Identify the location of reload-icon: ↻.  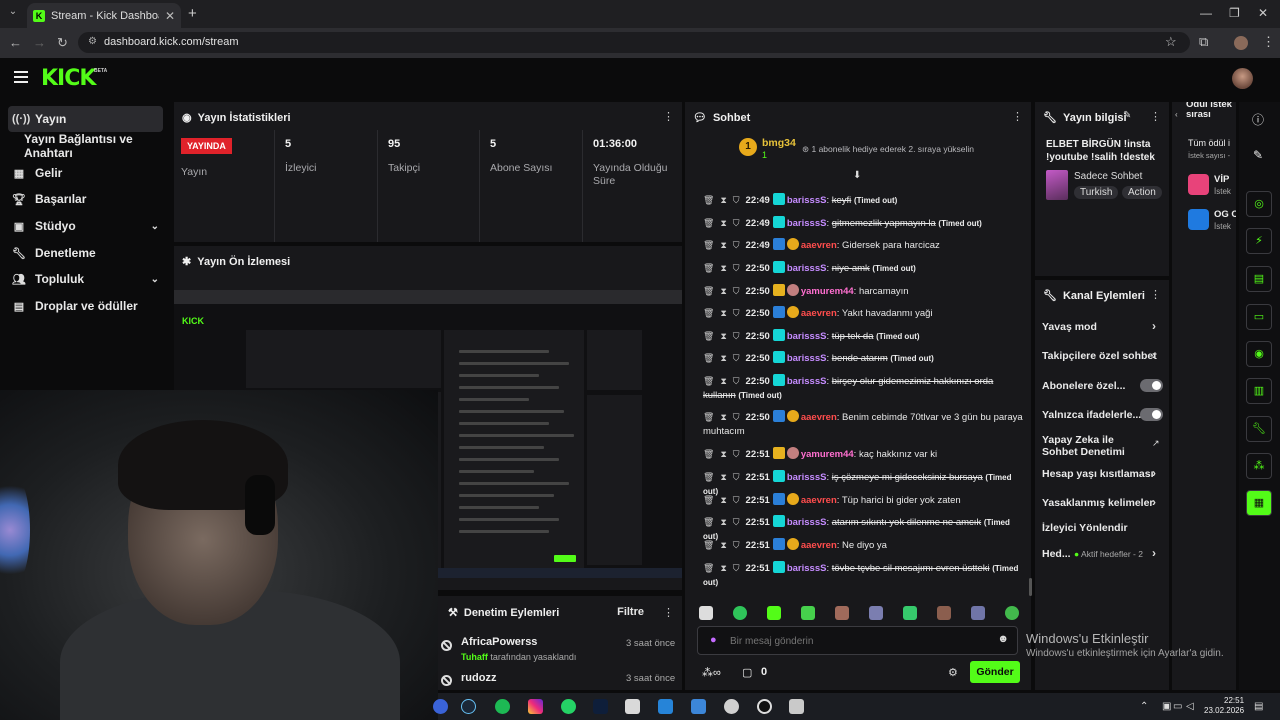
(62, 43).